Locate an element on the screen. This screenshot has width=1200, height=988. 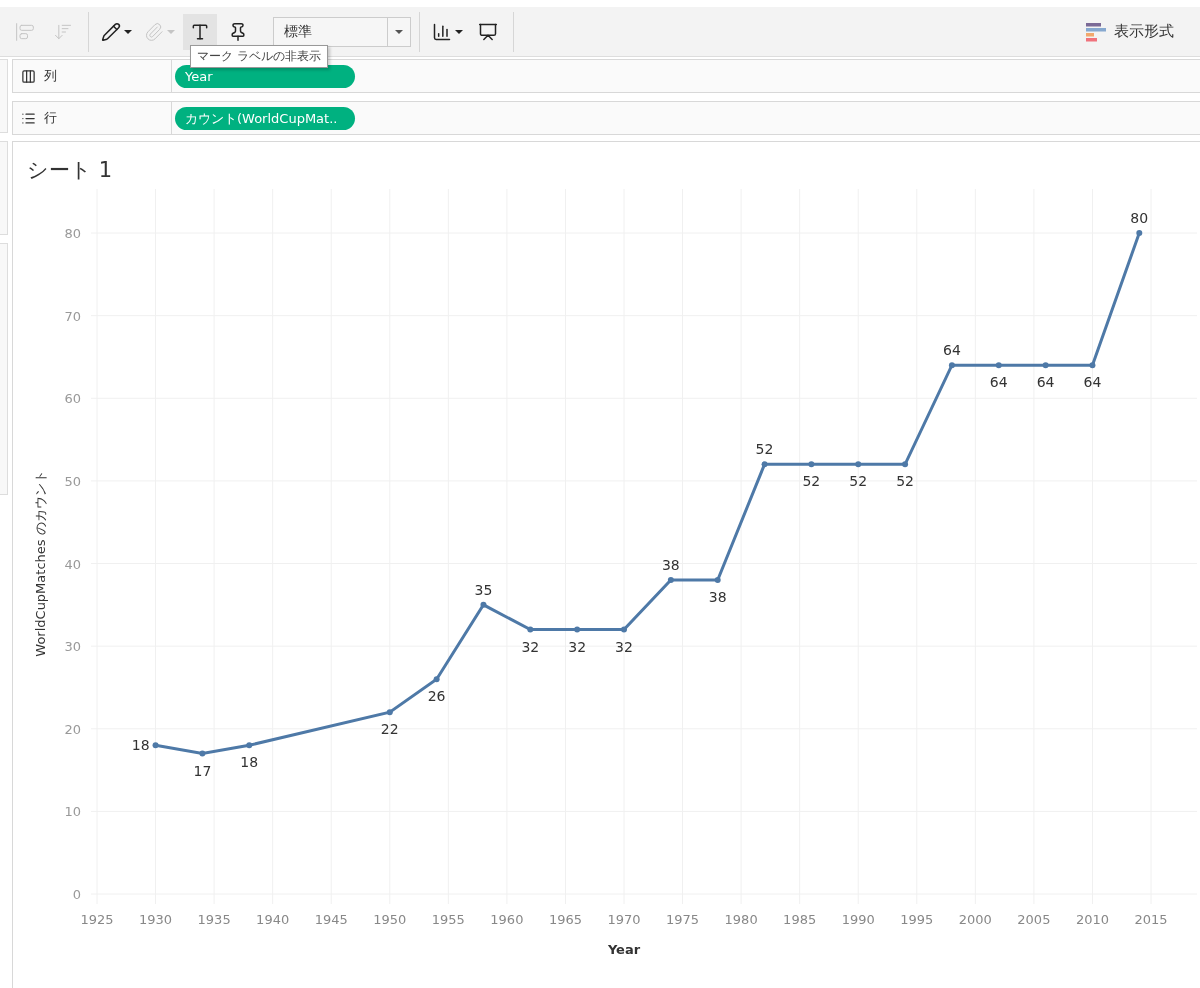
y-tick-label: 10 is located at coordinates (72, 812).